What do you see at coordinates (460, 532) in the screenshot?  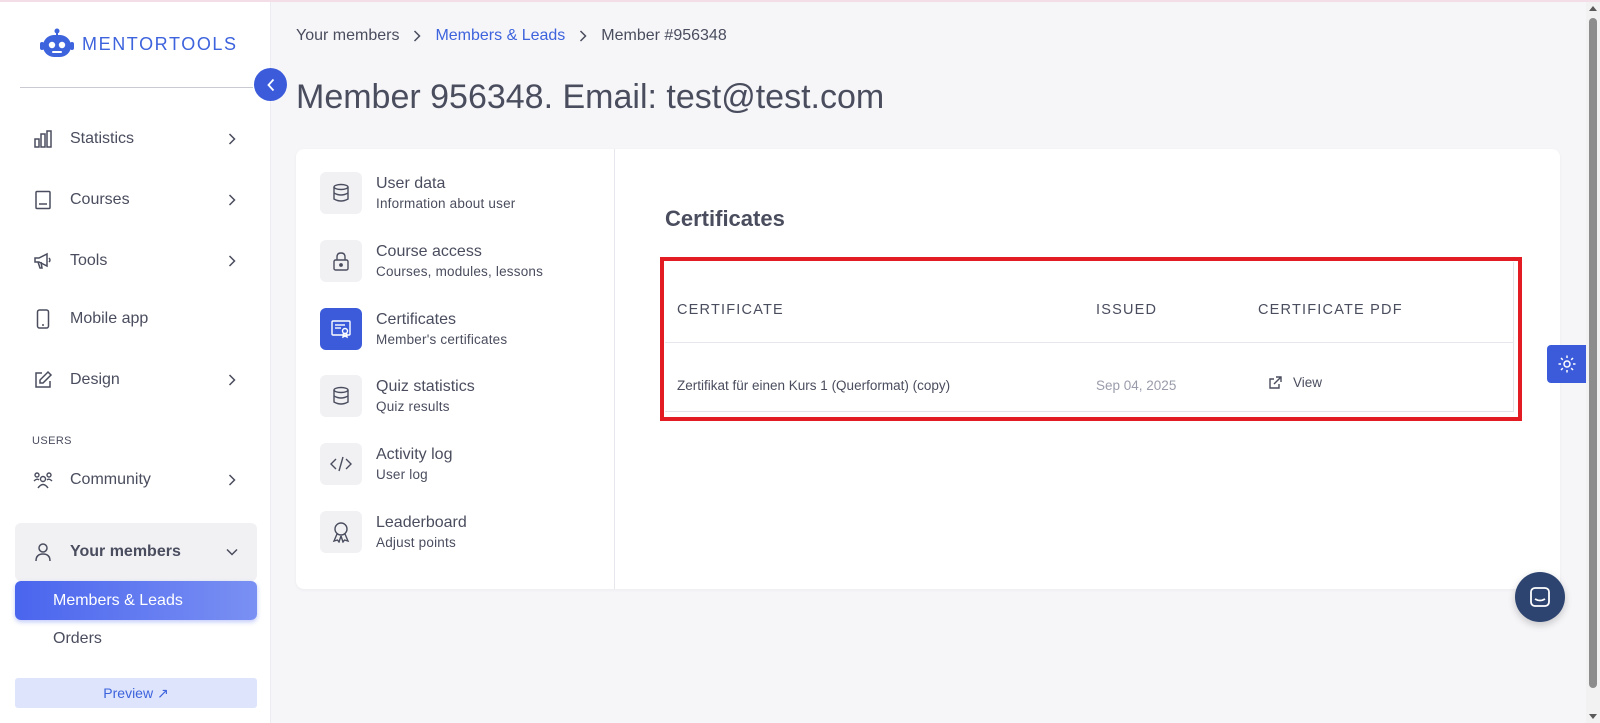 I see `member-menu-leaderboard: Leaderboard Adjust points` at bounding box center [460, 532].